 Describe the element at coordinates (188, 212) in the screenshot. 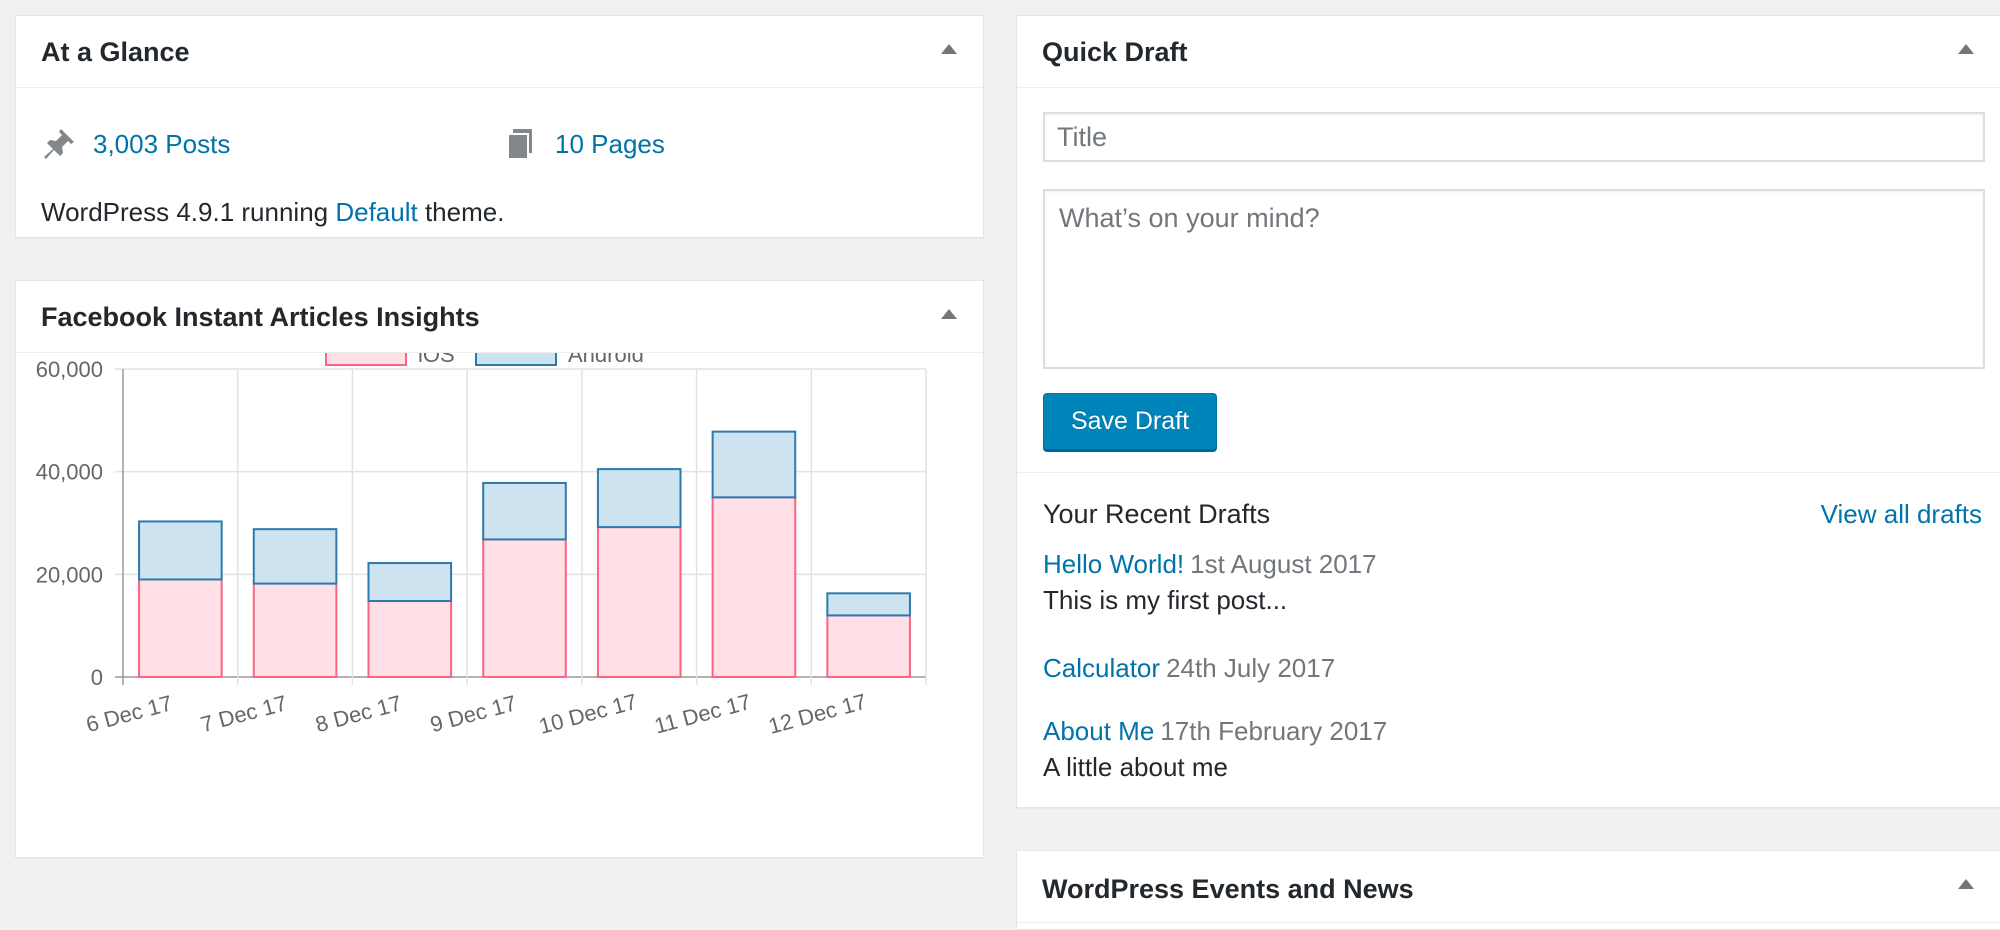

I see `version-prefix: WordPress 4.9.1 running` at that location.